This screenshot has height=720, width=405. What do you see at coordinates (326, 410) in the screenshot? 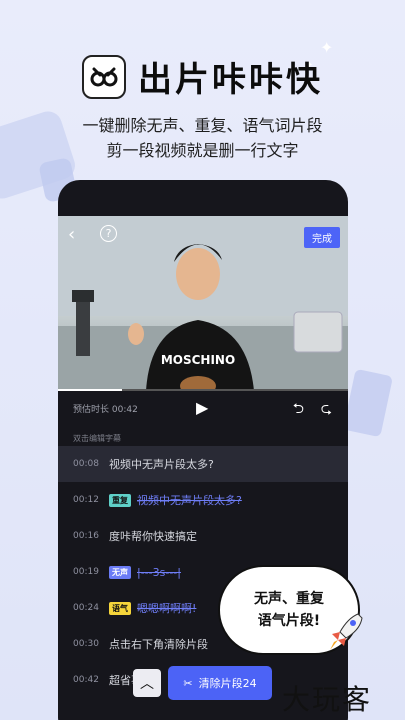
I see `redo-icon: ⮎` at bounding box center [326, 410].